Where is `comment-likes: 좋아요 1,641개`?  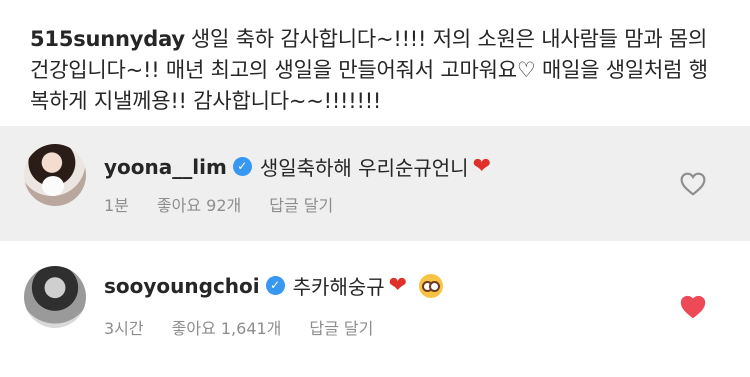 comment-likes: 좋아요 1,641개 is located at coordinates (227, 327).